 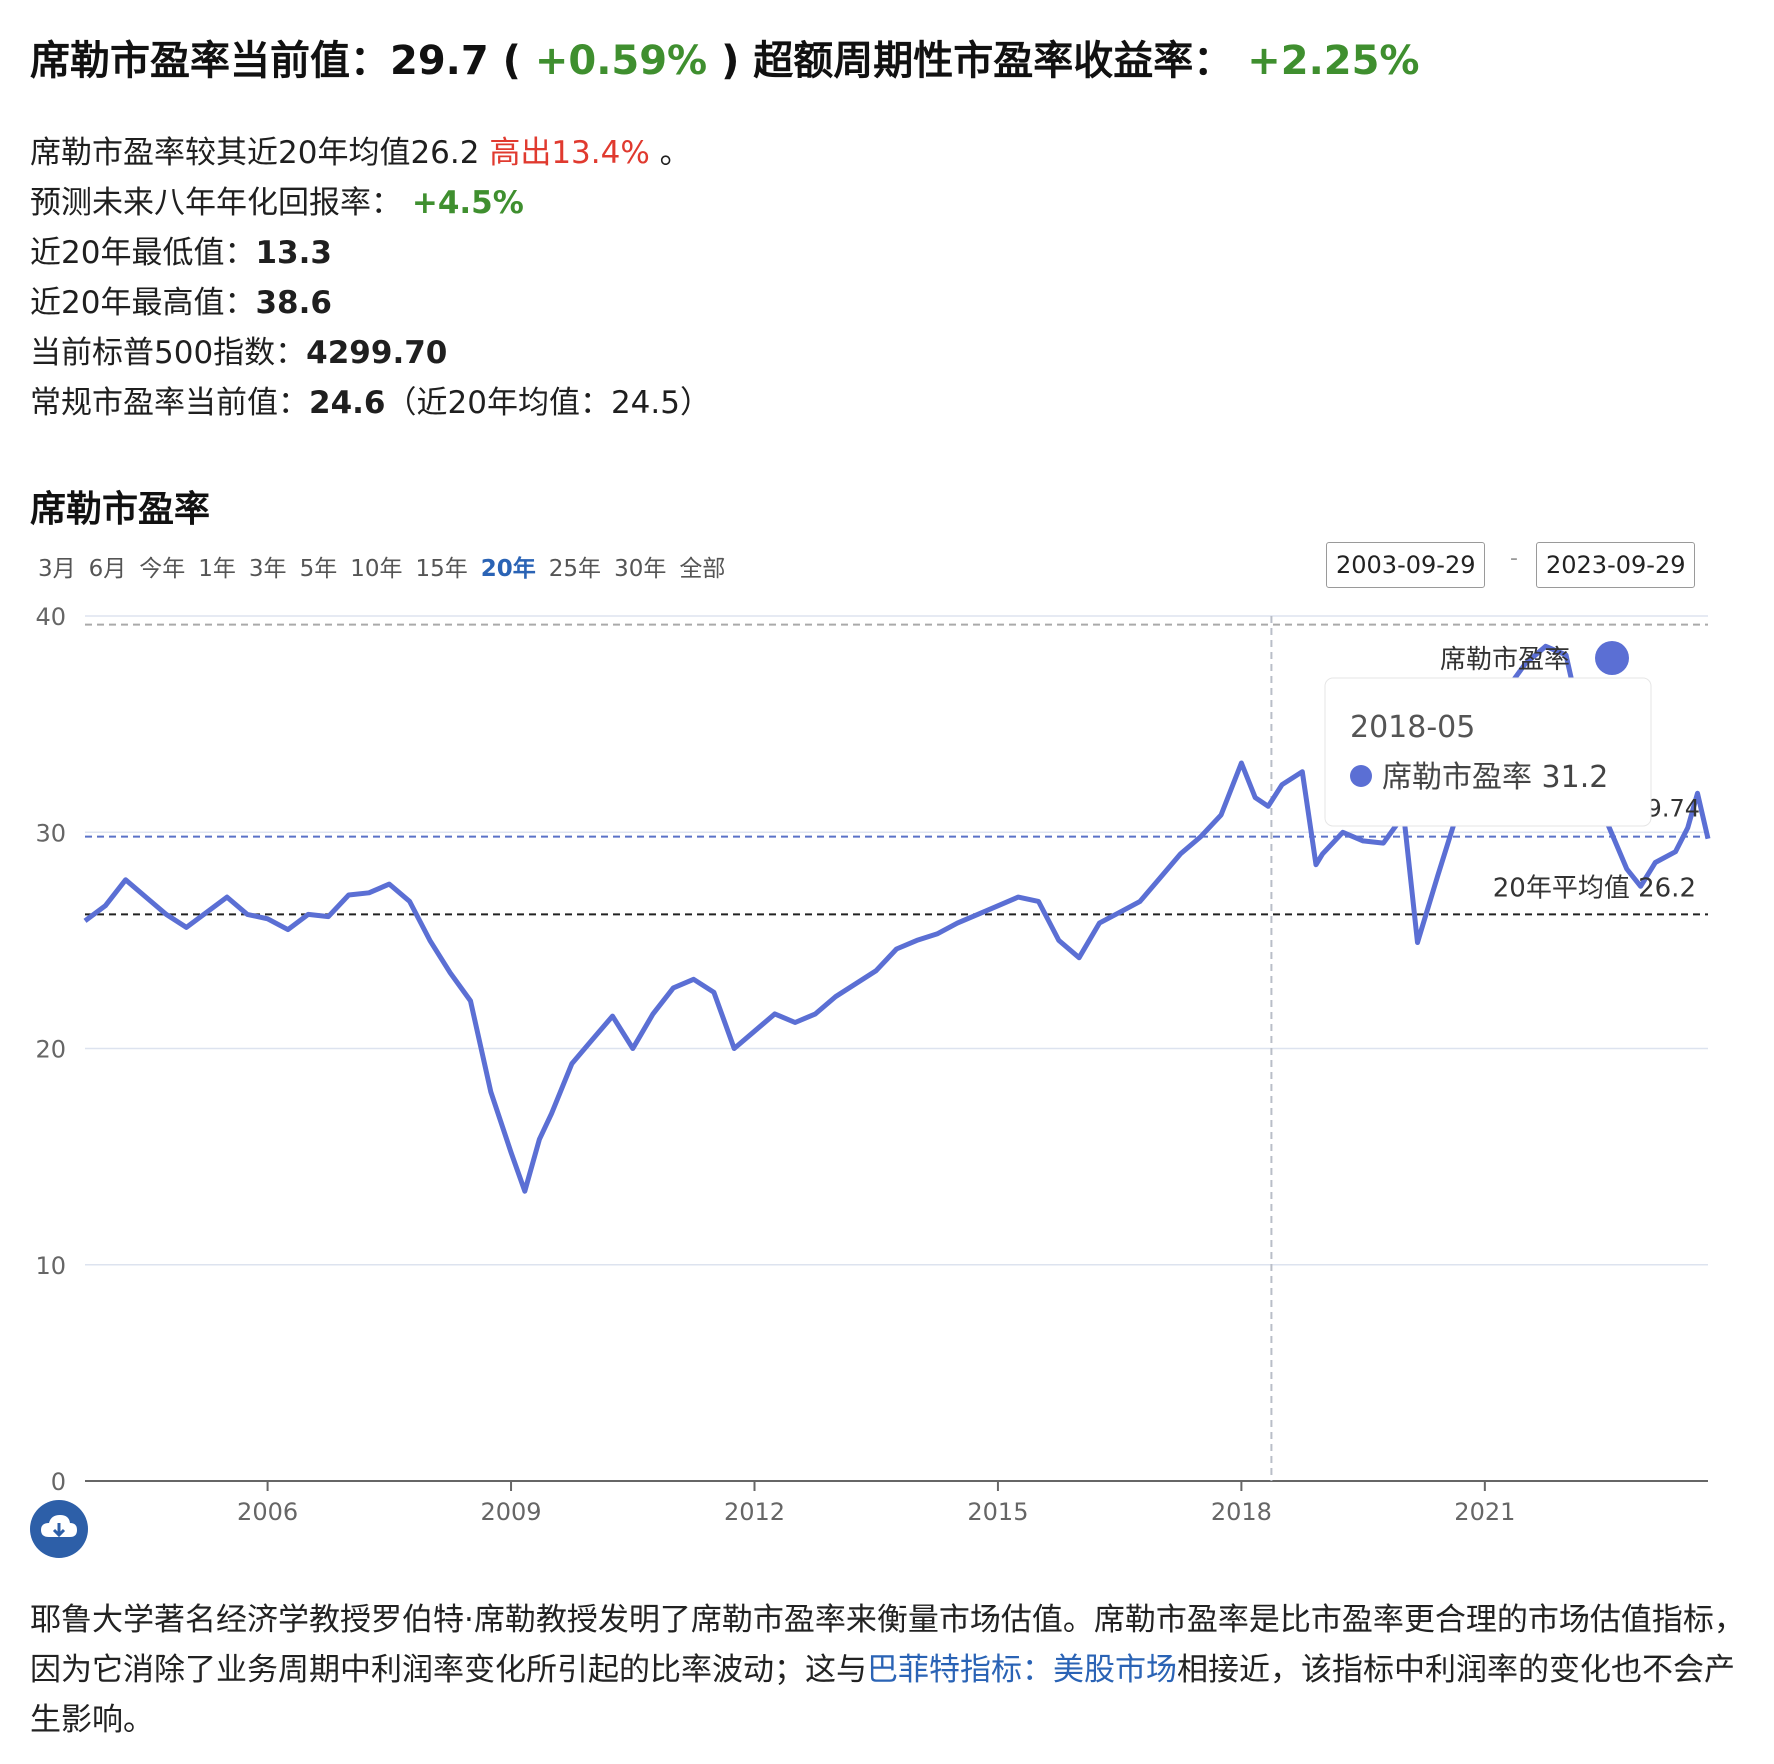 What do you see at coordinates (670, 153) in the screenshot?
I see `vs-avg-suffix: 。` at bounding box center [670, 153].